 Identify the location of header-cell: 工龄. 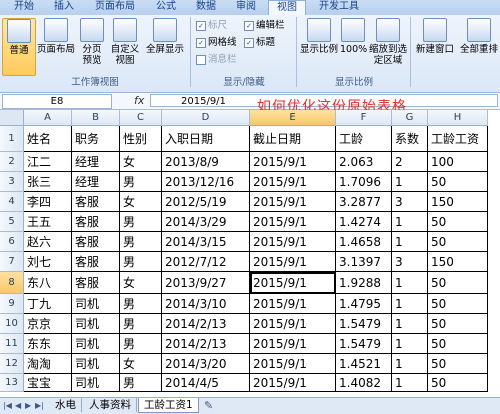
(364, 139).